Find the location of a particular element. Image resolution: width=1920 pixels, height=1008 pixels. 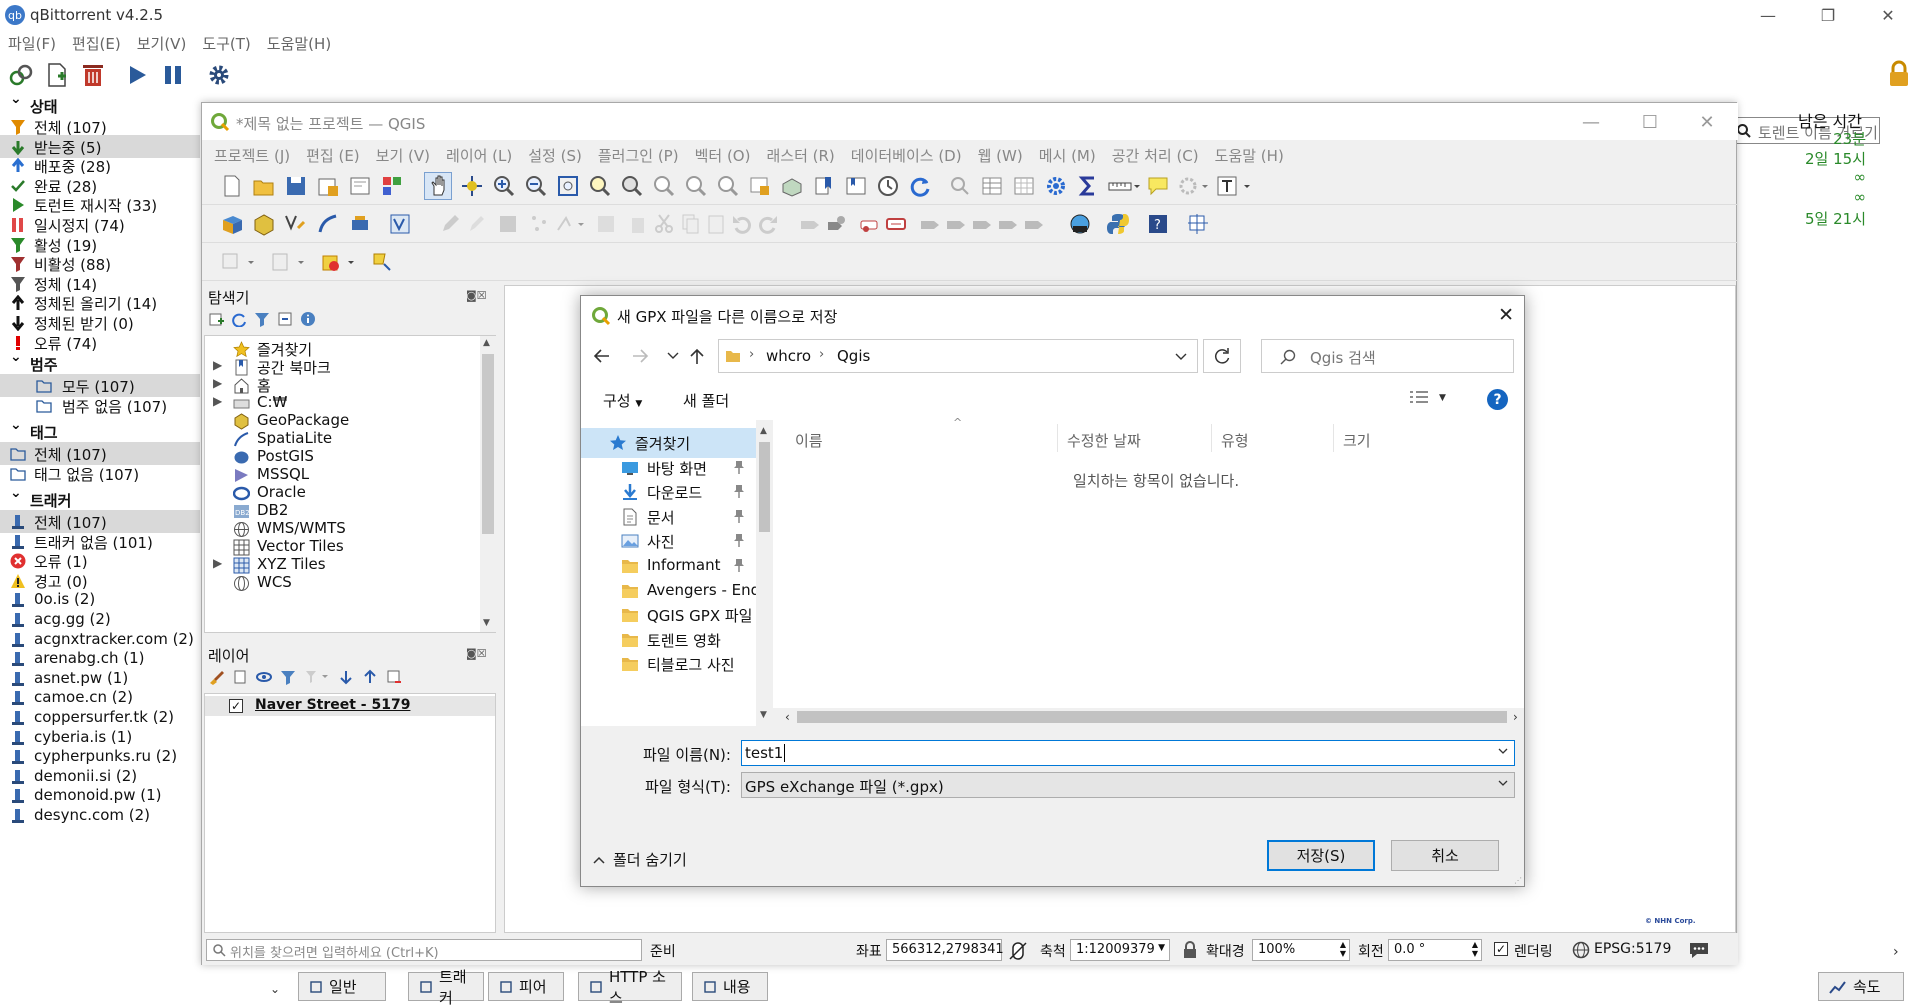

qgis-menu-item: 레이어 (L) is located at coordinates (479, 155).